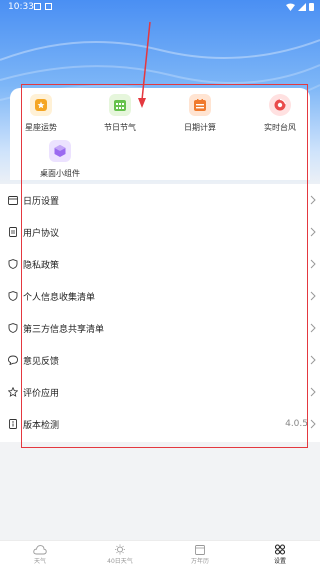  I want to click on feature-label: 实时台风, so click(280, 127).